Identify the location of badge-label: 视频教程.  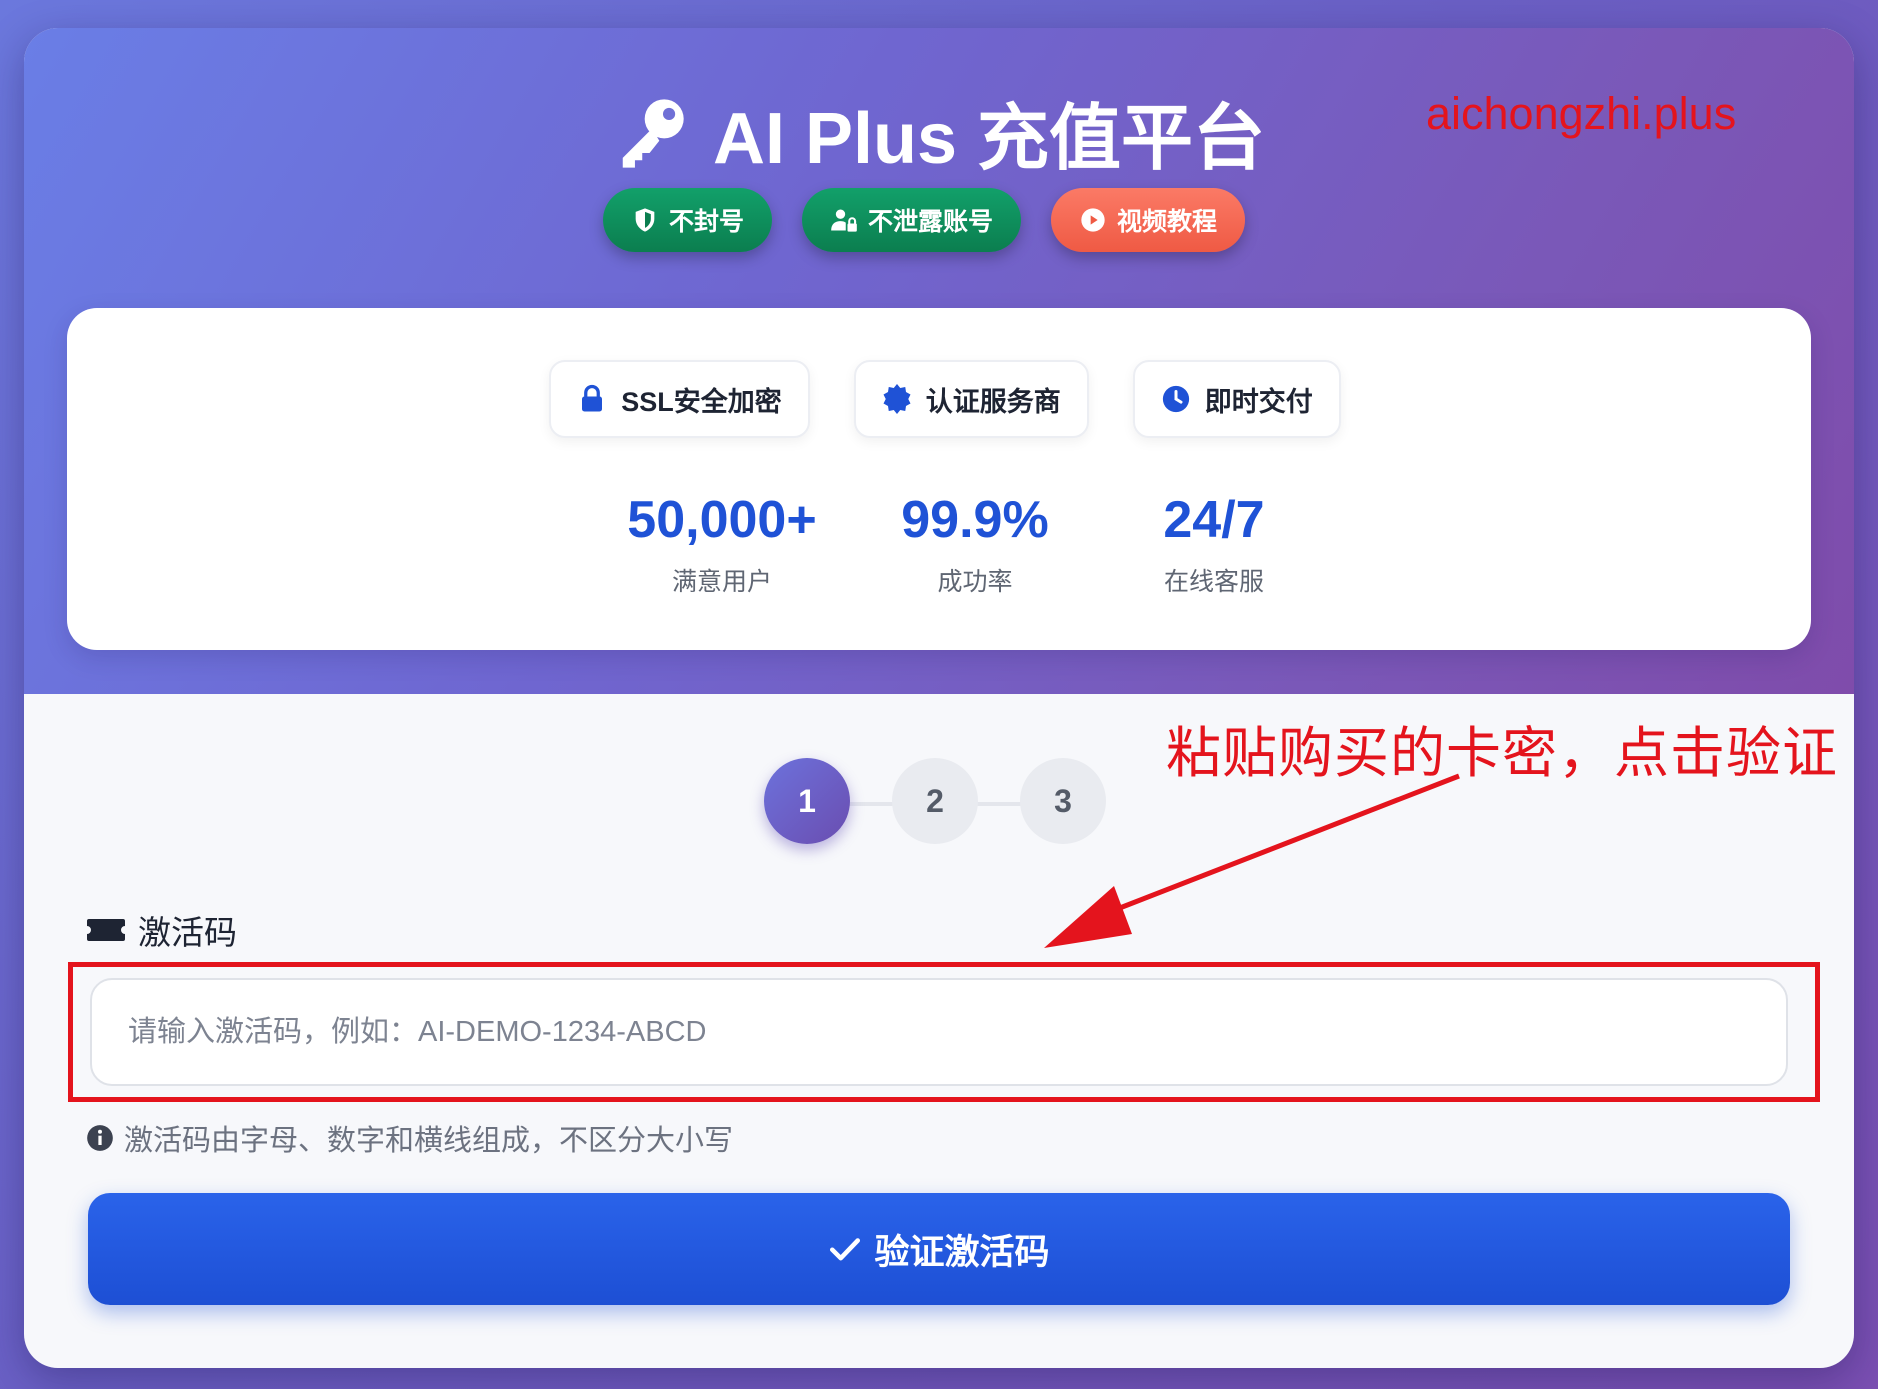
(1167, 222).